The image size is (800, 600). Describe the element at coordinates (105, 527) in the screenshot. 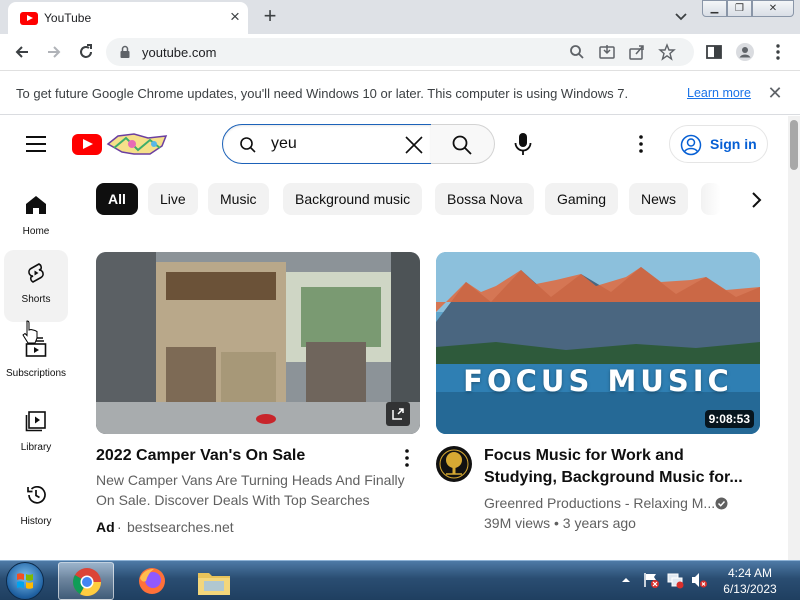

I see `ad-badge: Ad` at that location.